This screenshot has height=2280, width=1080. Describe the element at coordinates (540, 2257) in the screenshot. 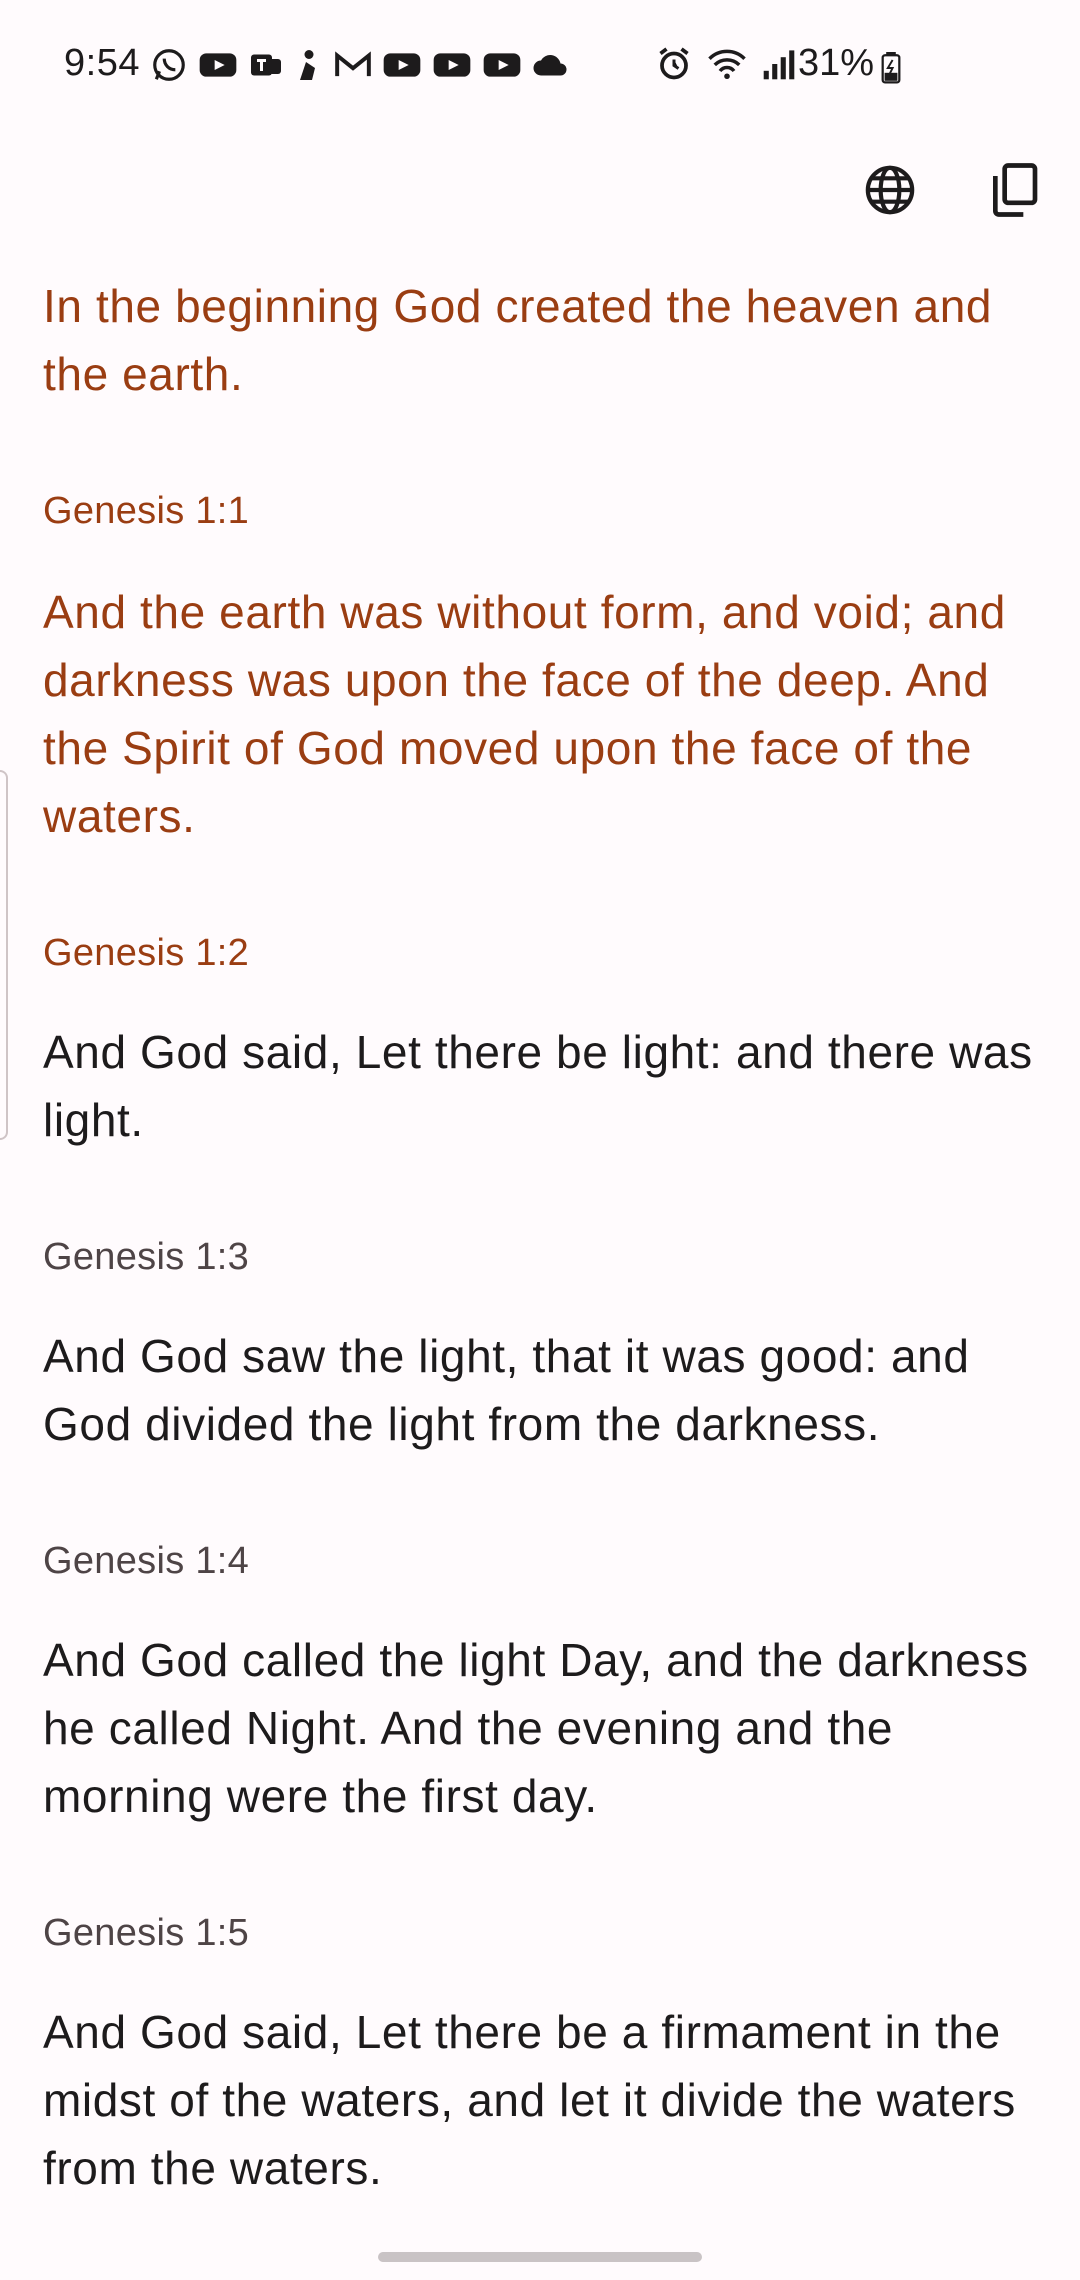

I see `navigation-gesture-handle` at that location.